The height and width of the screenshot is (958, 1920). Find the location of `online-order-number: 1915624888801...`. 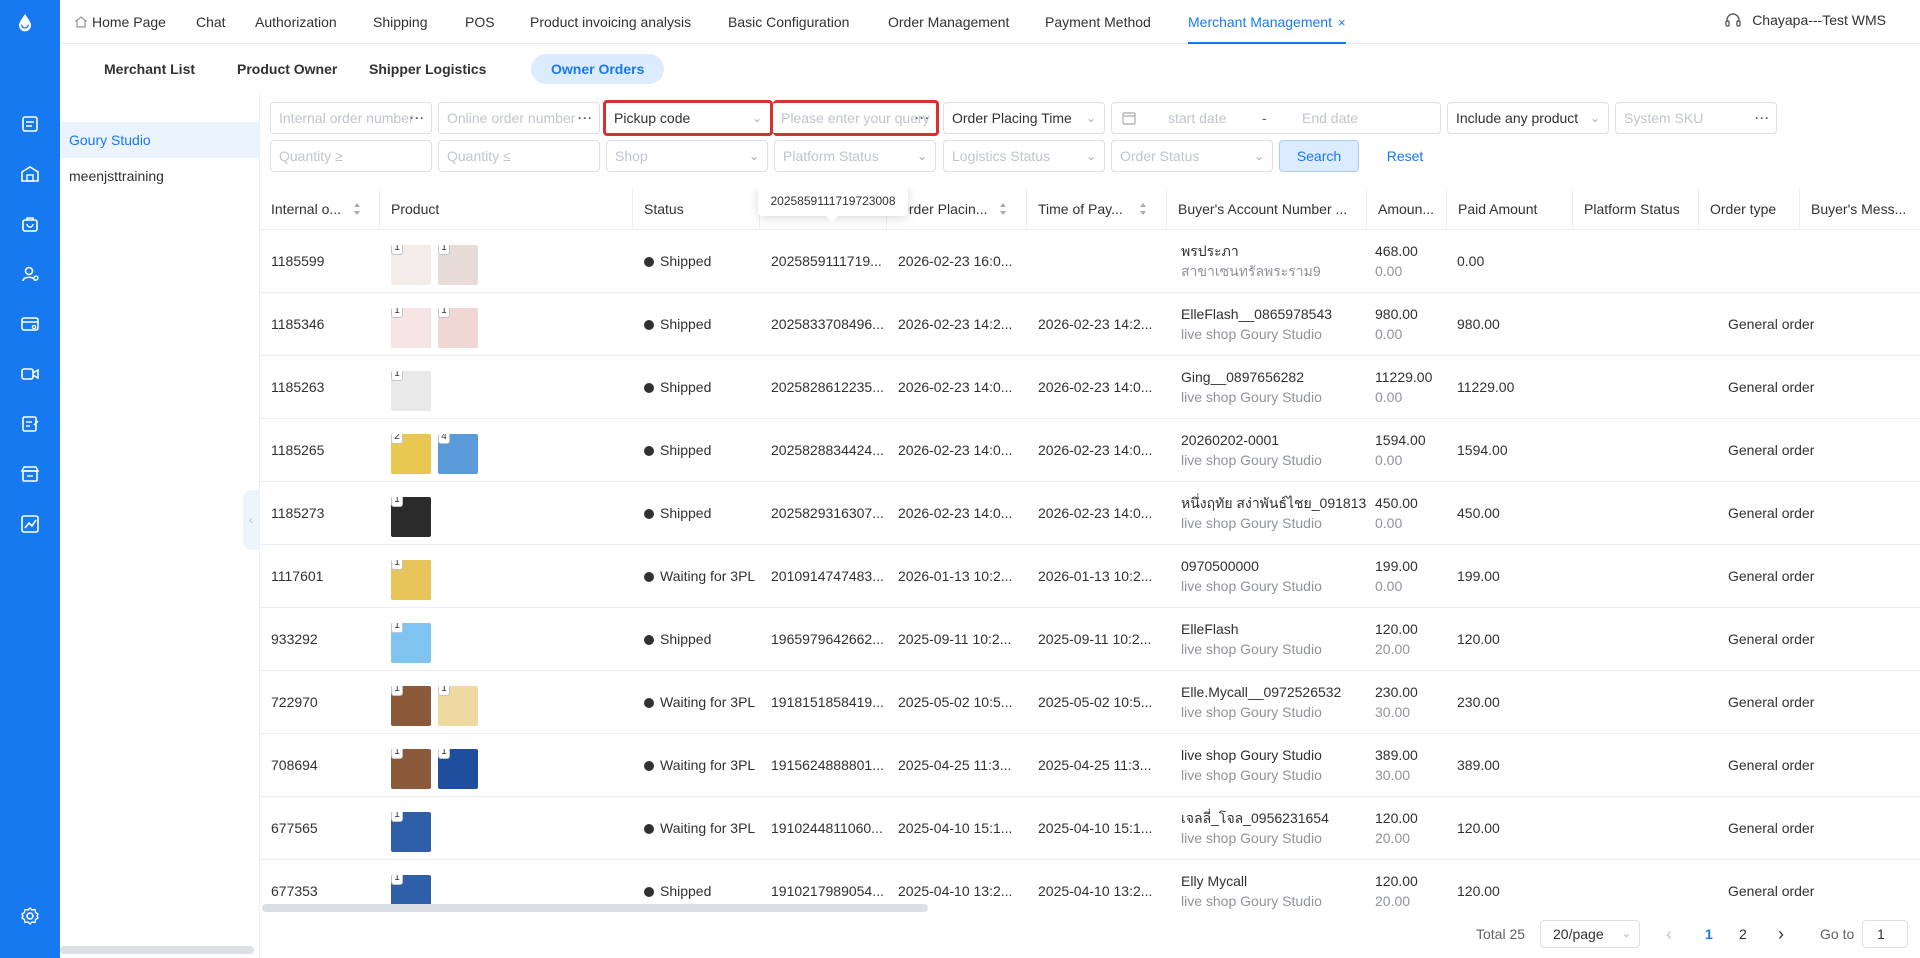

online-order-number: 1915624888801... is located at coordinates (823, 765).